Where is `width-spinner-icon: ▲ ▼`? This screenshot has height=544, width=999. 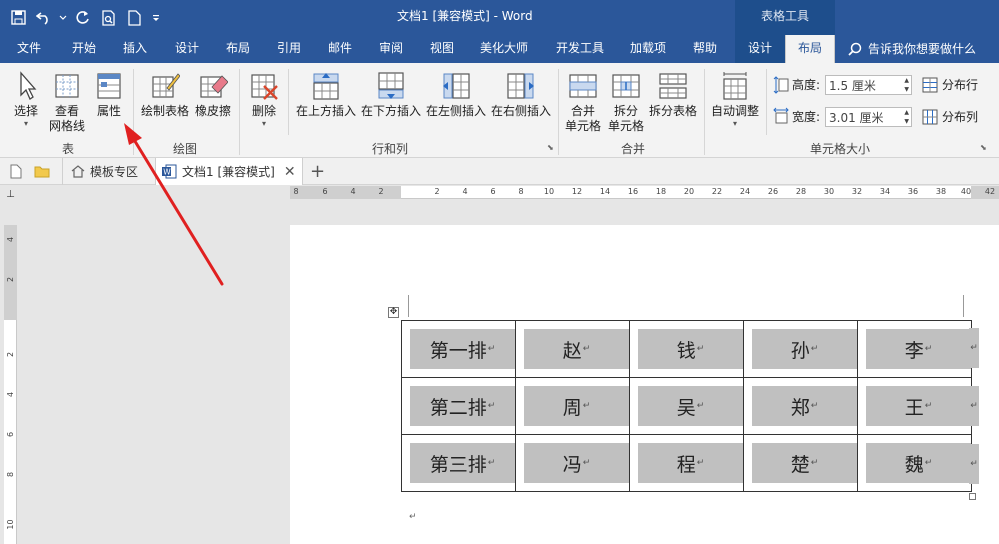 width-spinner-icon: ▲ ▼ is located at coordinates (906, 117).